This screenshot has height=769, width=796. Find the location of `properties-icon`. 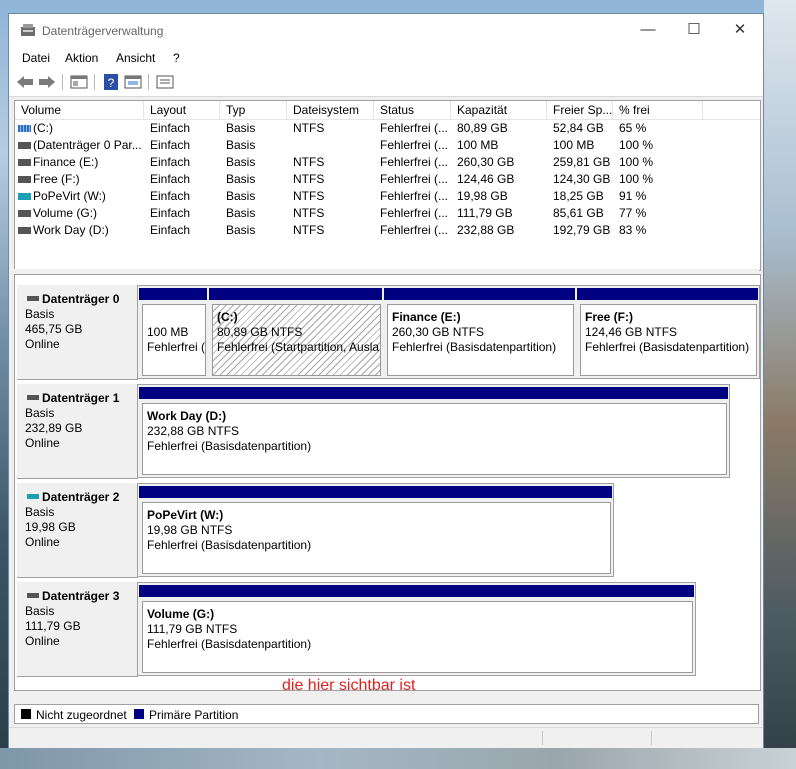

properties-icon is located at coordinates (79, 82).